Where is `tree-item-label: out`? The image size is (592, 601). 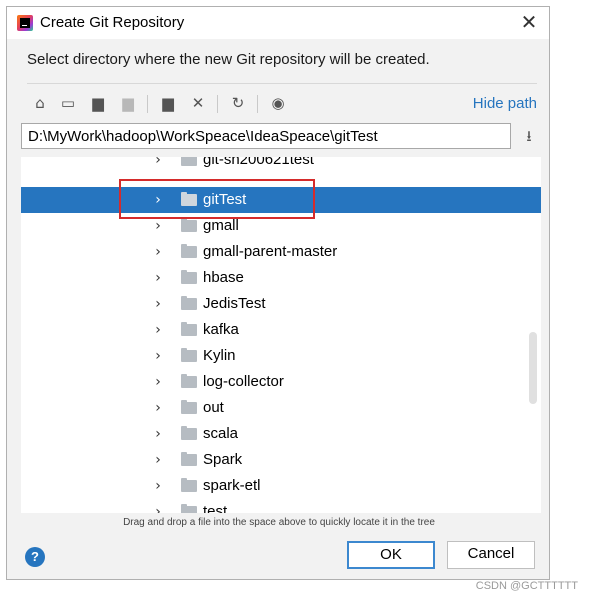 tree-item-label: out is located at coordinates (213, 407).